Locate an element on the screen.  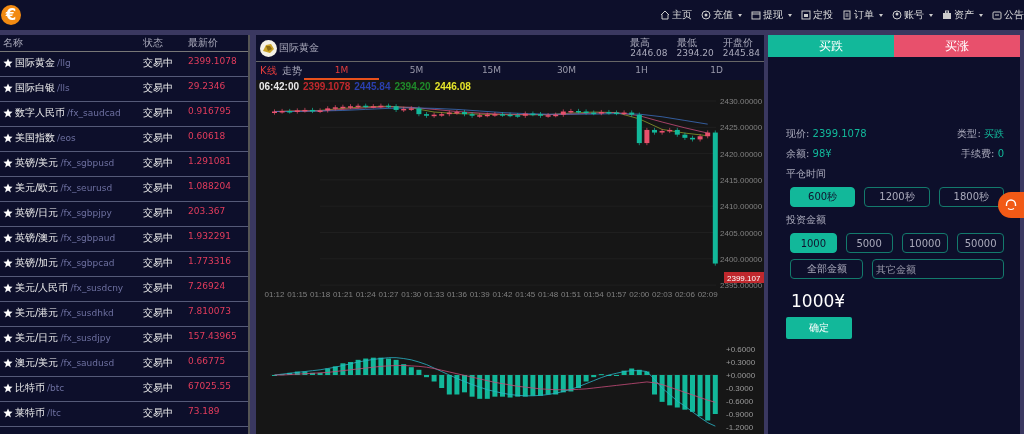
axis-label: 2405.00000 is located at coordinates (741, 233).